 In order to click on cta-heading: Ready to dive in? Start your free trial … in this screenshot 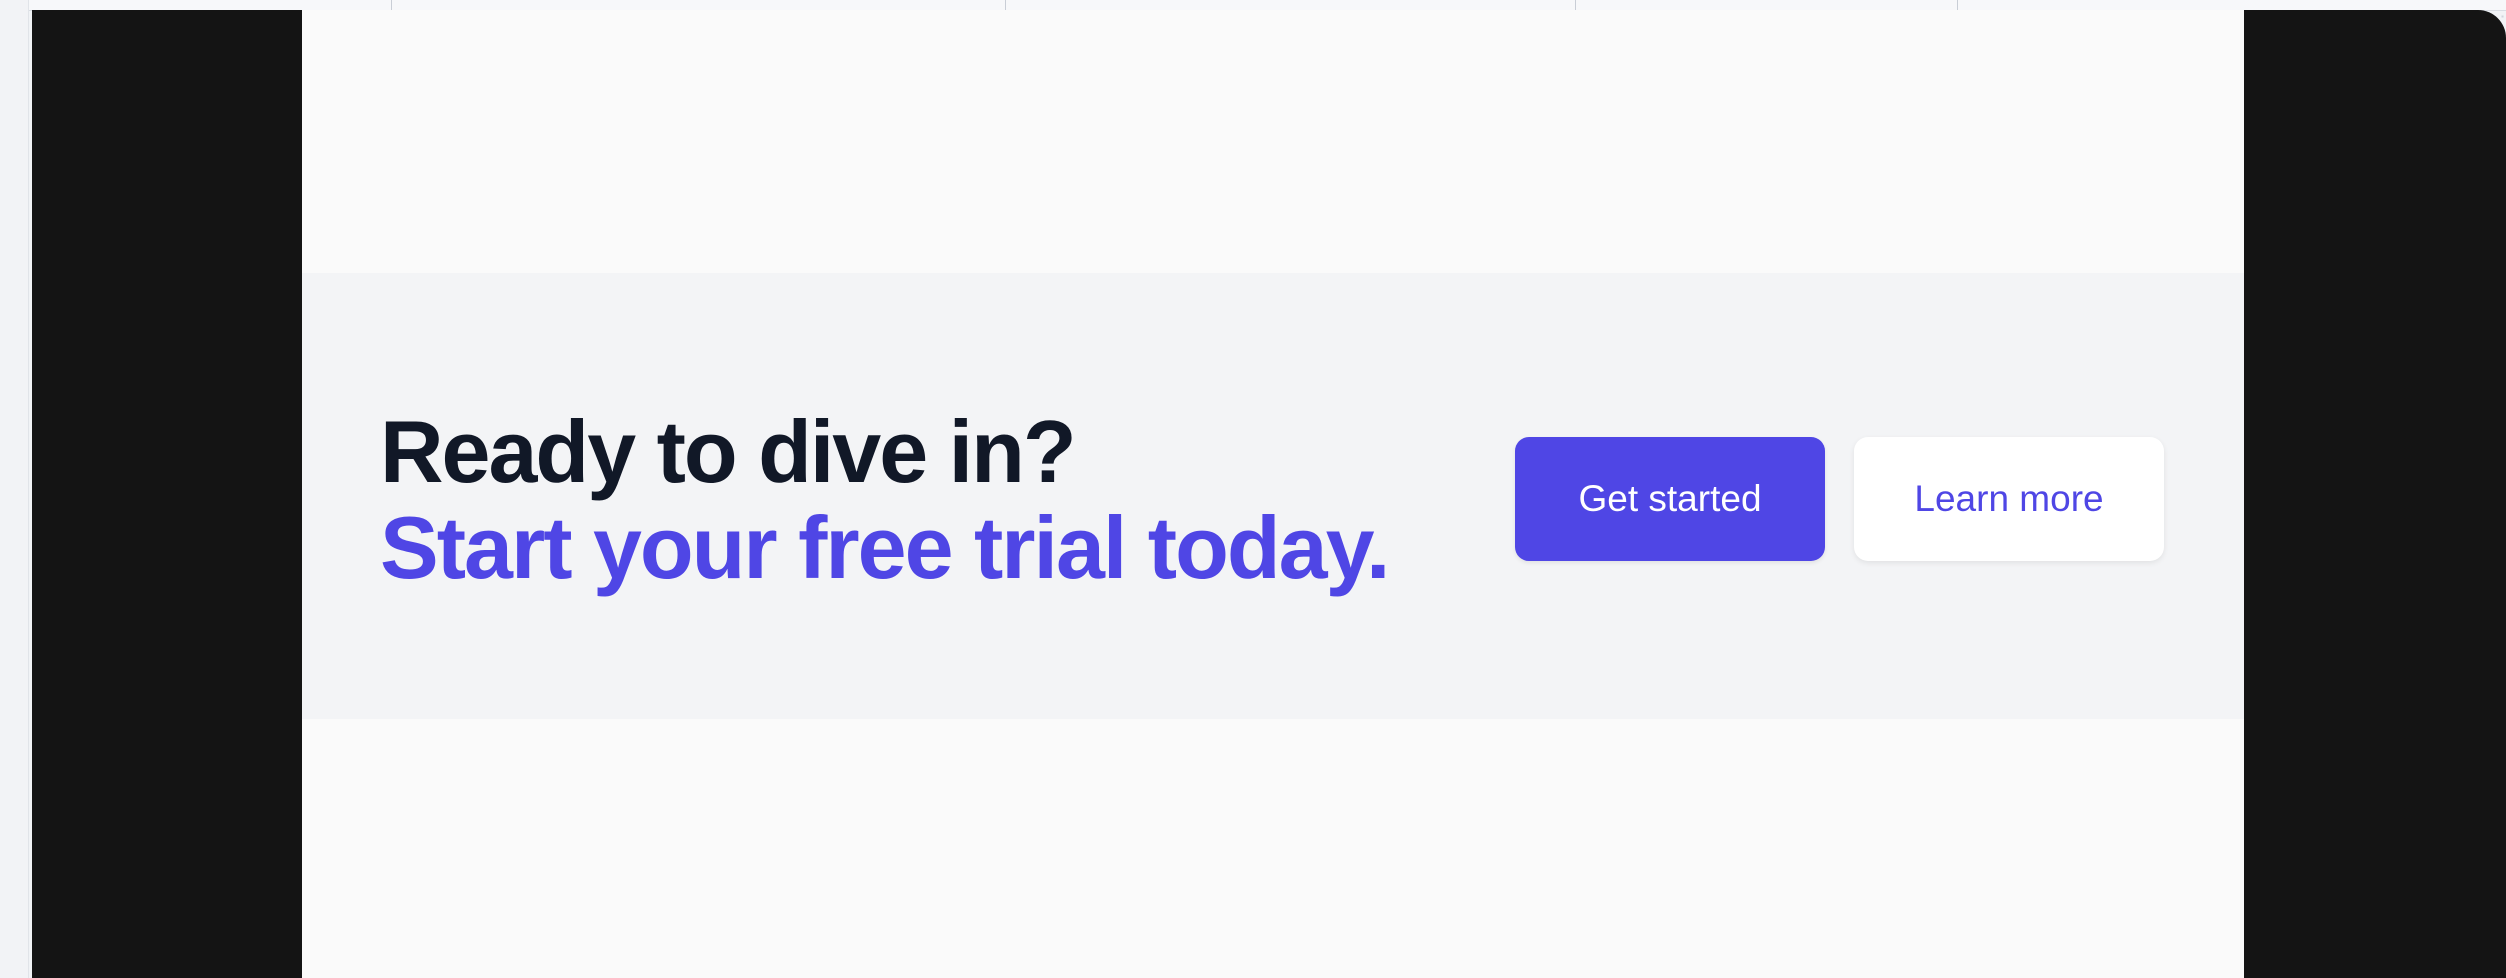, I will do `click(885, 499)`.